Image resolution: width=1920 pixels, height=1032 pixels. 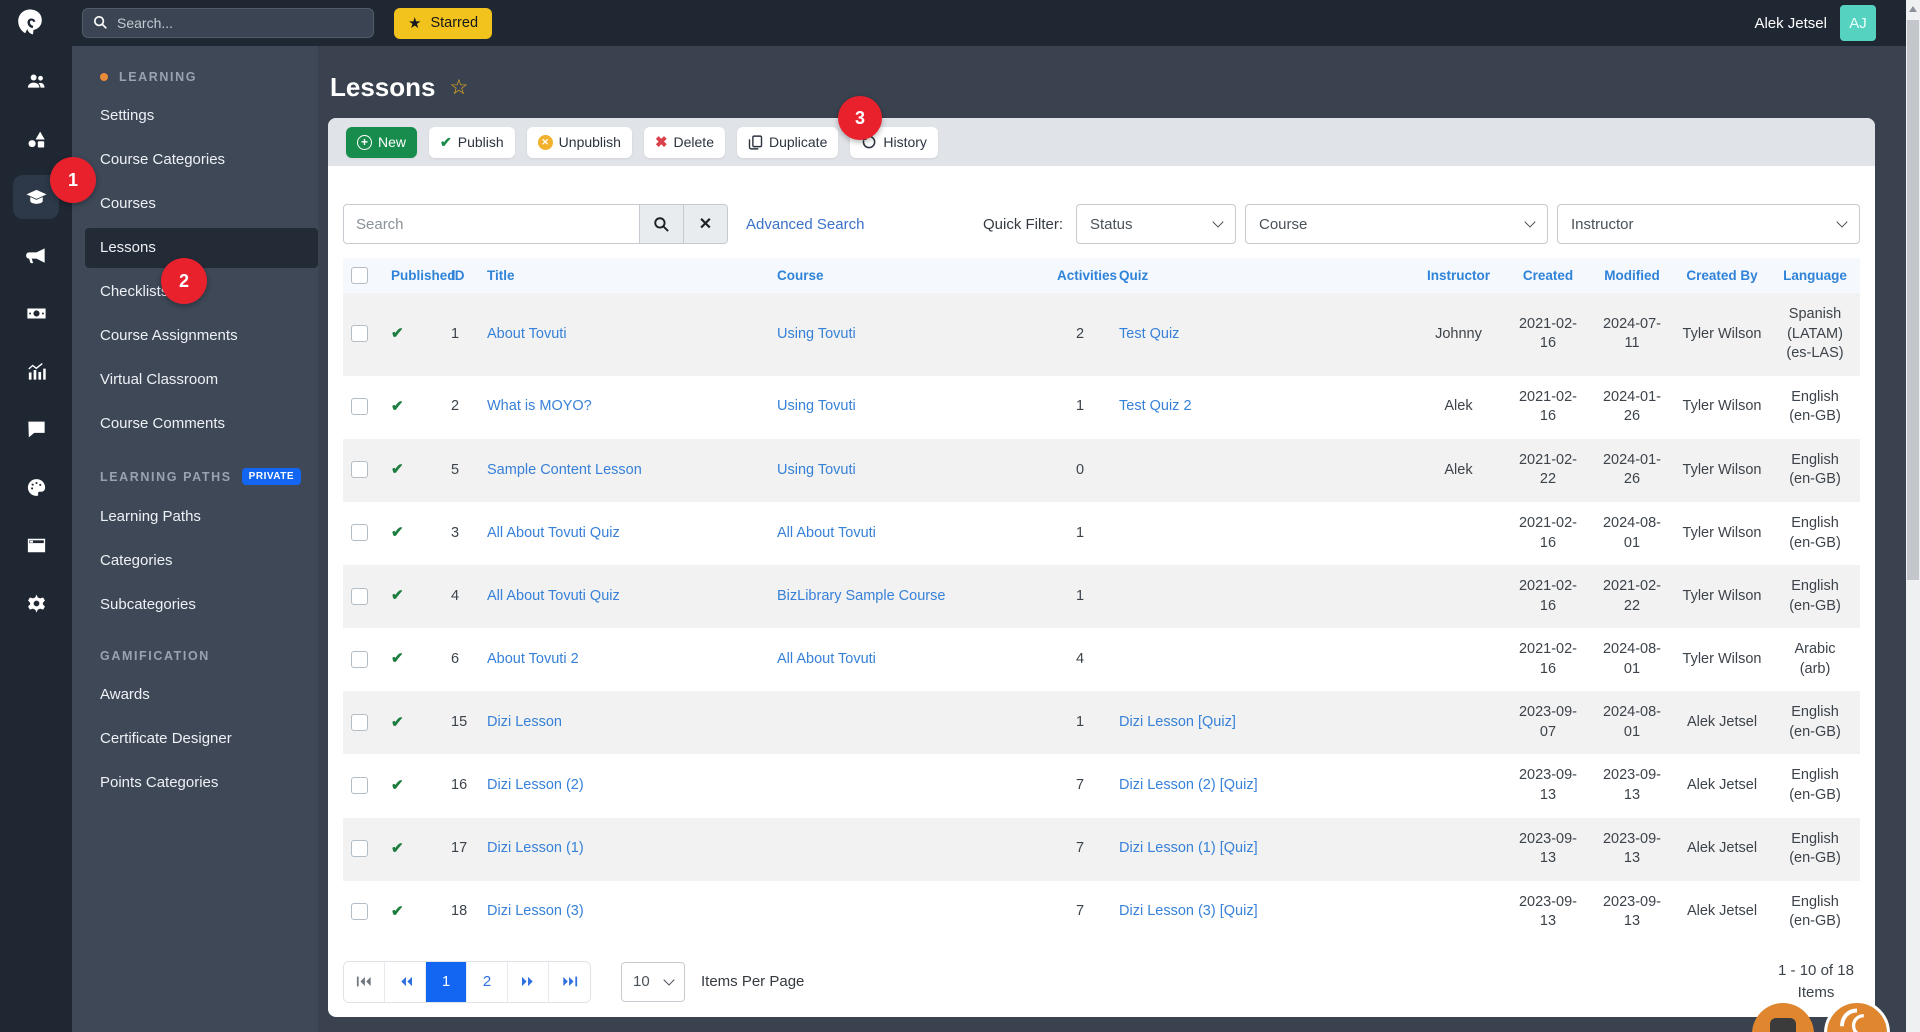 I want to click on column-header-created-by: Created By, so click(x=1722, y=275).